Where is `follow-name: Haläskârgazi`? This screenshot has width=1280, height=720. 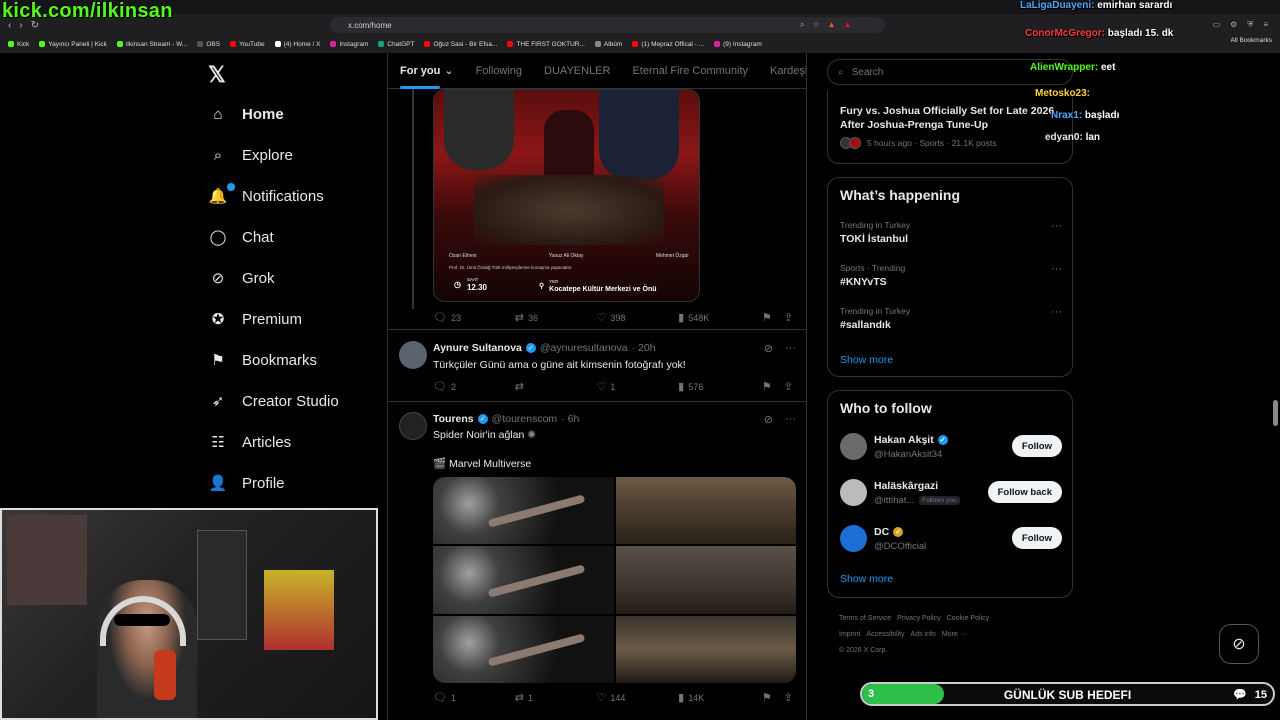
follow-name: Haläskârgazi is located at coordinates (906, 486).